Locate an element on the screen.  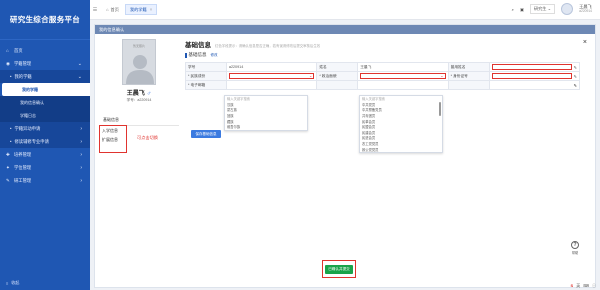
menu-item-icon: ✎ is located at coordinates (8, 180).